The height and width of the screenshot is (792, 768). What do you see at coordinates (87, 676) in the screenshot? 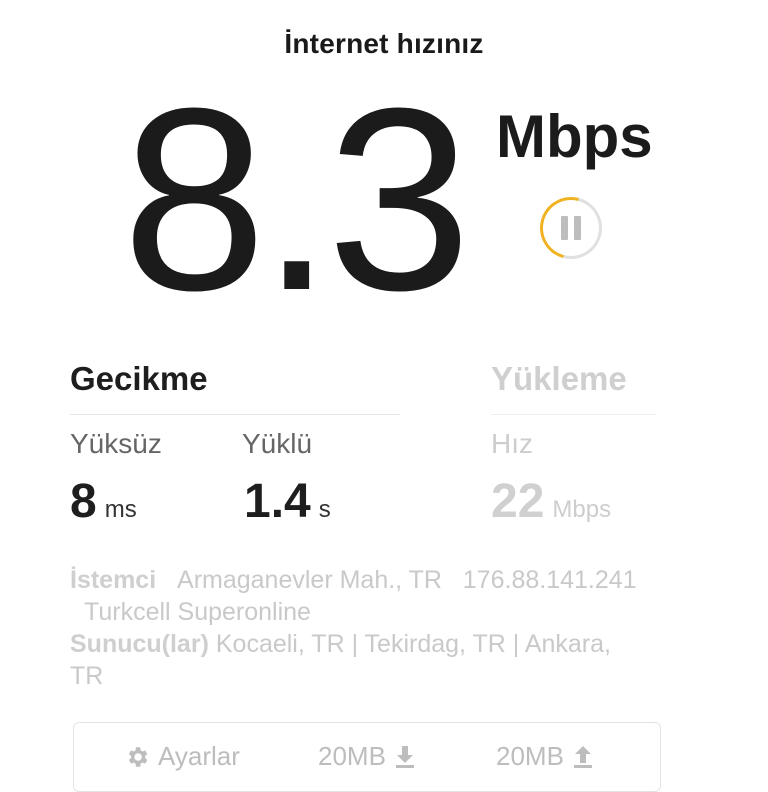
I see `server-list-continued: TR` at bounding box center [87, 676].